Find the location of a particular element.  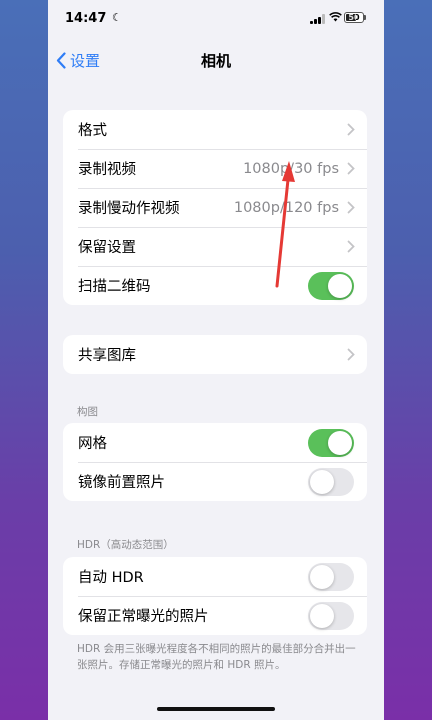

mirror-front-toggle is located at coordinates (331, 481).